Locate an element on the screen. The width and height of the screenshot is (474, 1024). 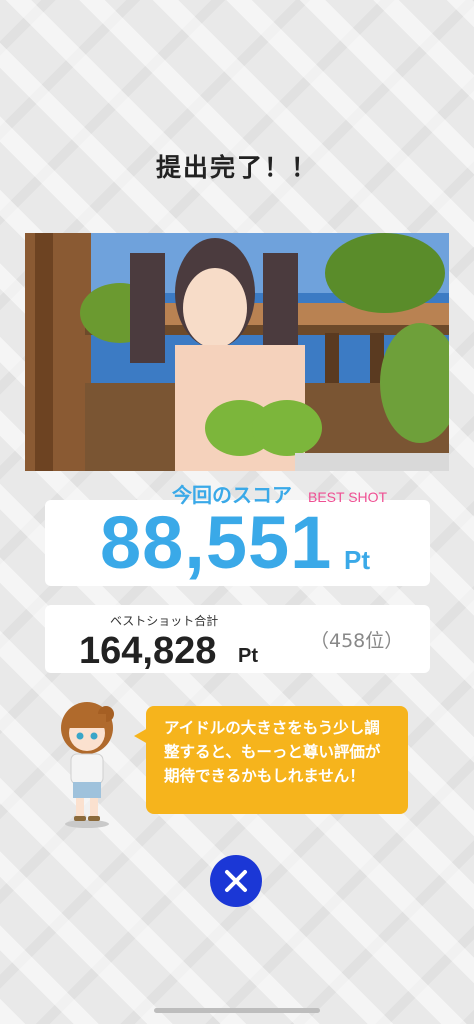
character-avatar is located at coordinates (87, 764).